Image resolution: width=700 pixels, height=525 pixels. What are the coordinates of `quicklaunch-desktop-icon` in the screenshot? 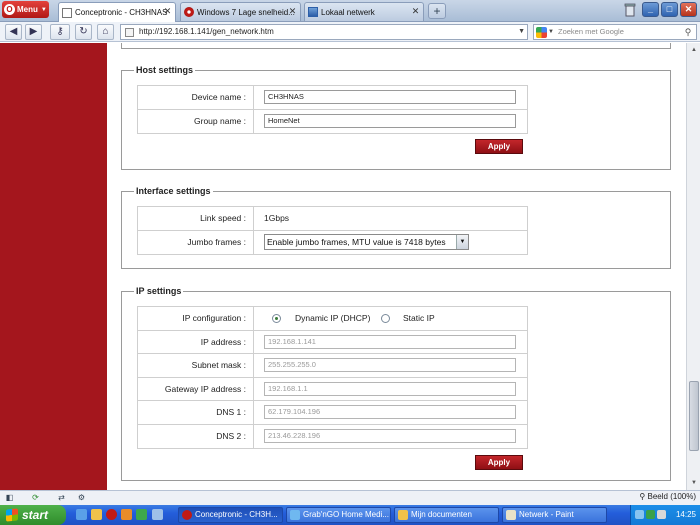 It's located at (157, 514).